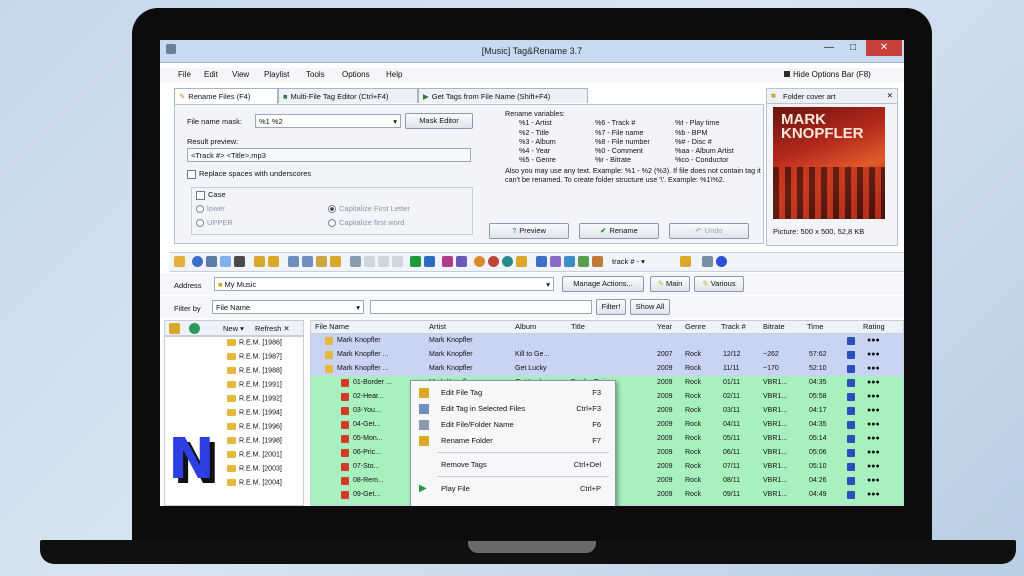  I want to click on tab-rename-files: ✎ Rename Files (F4), so click(226, 96).